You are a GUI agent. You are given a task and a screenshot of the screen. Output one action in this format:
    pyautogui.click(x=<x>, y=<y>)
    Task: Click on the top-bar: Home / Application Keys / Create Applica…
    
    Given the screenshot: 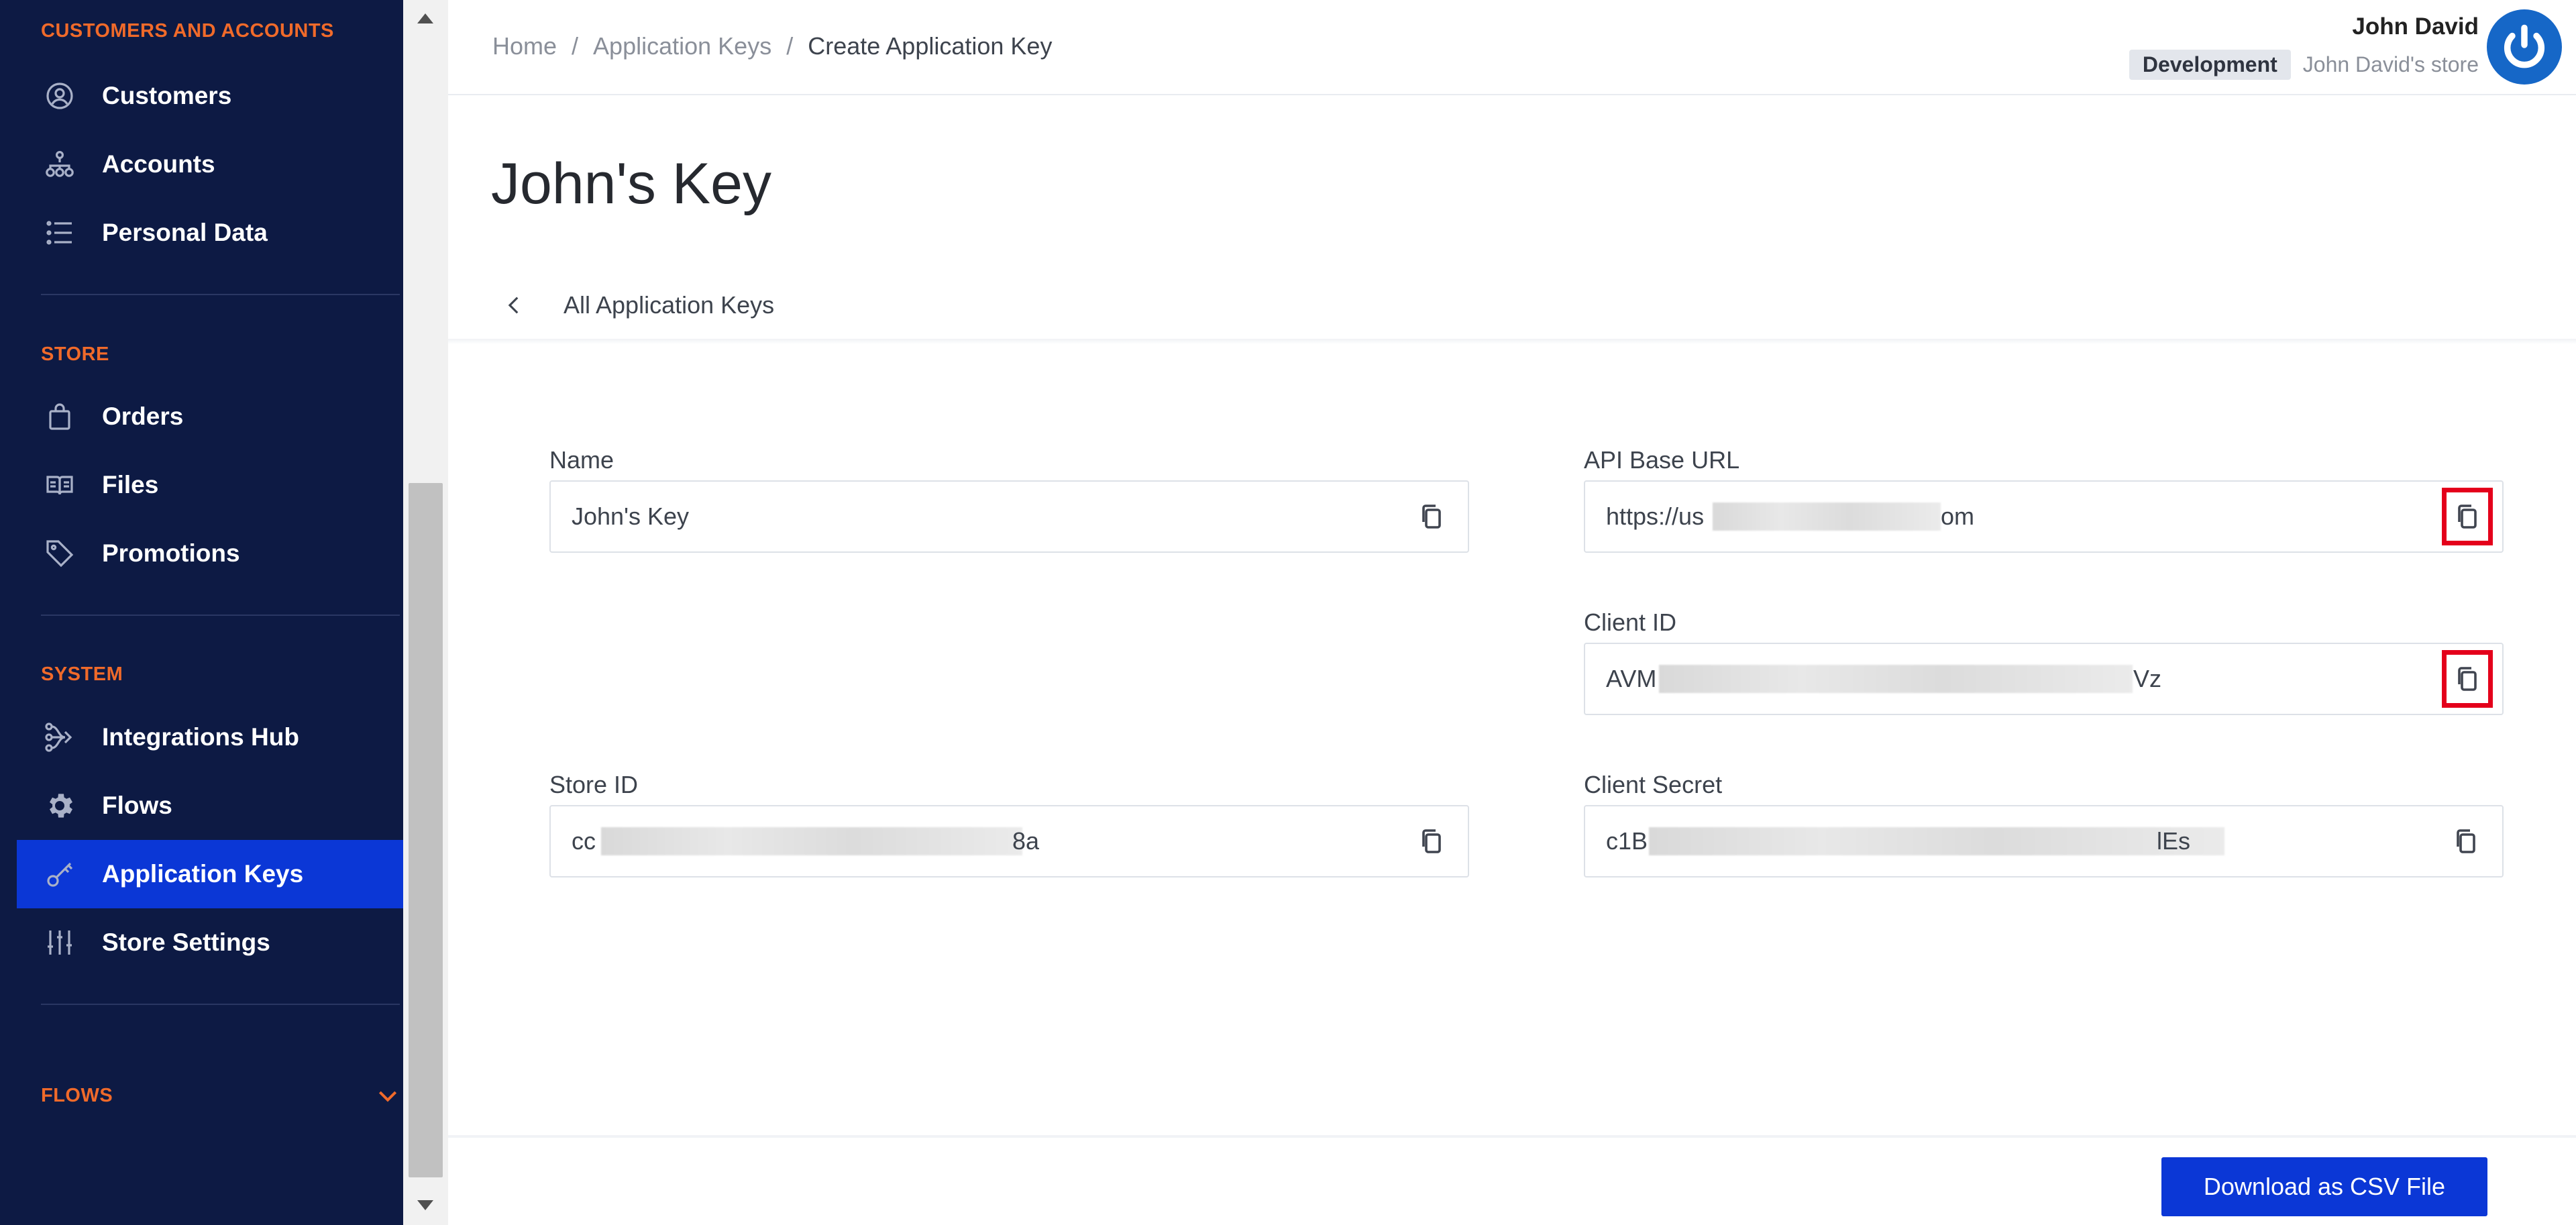 What is the action you would take?
    pyautogui.click(x=1512, y=47)
    